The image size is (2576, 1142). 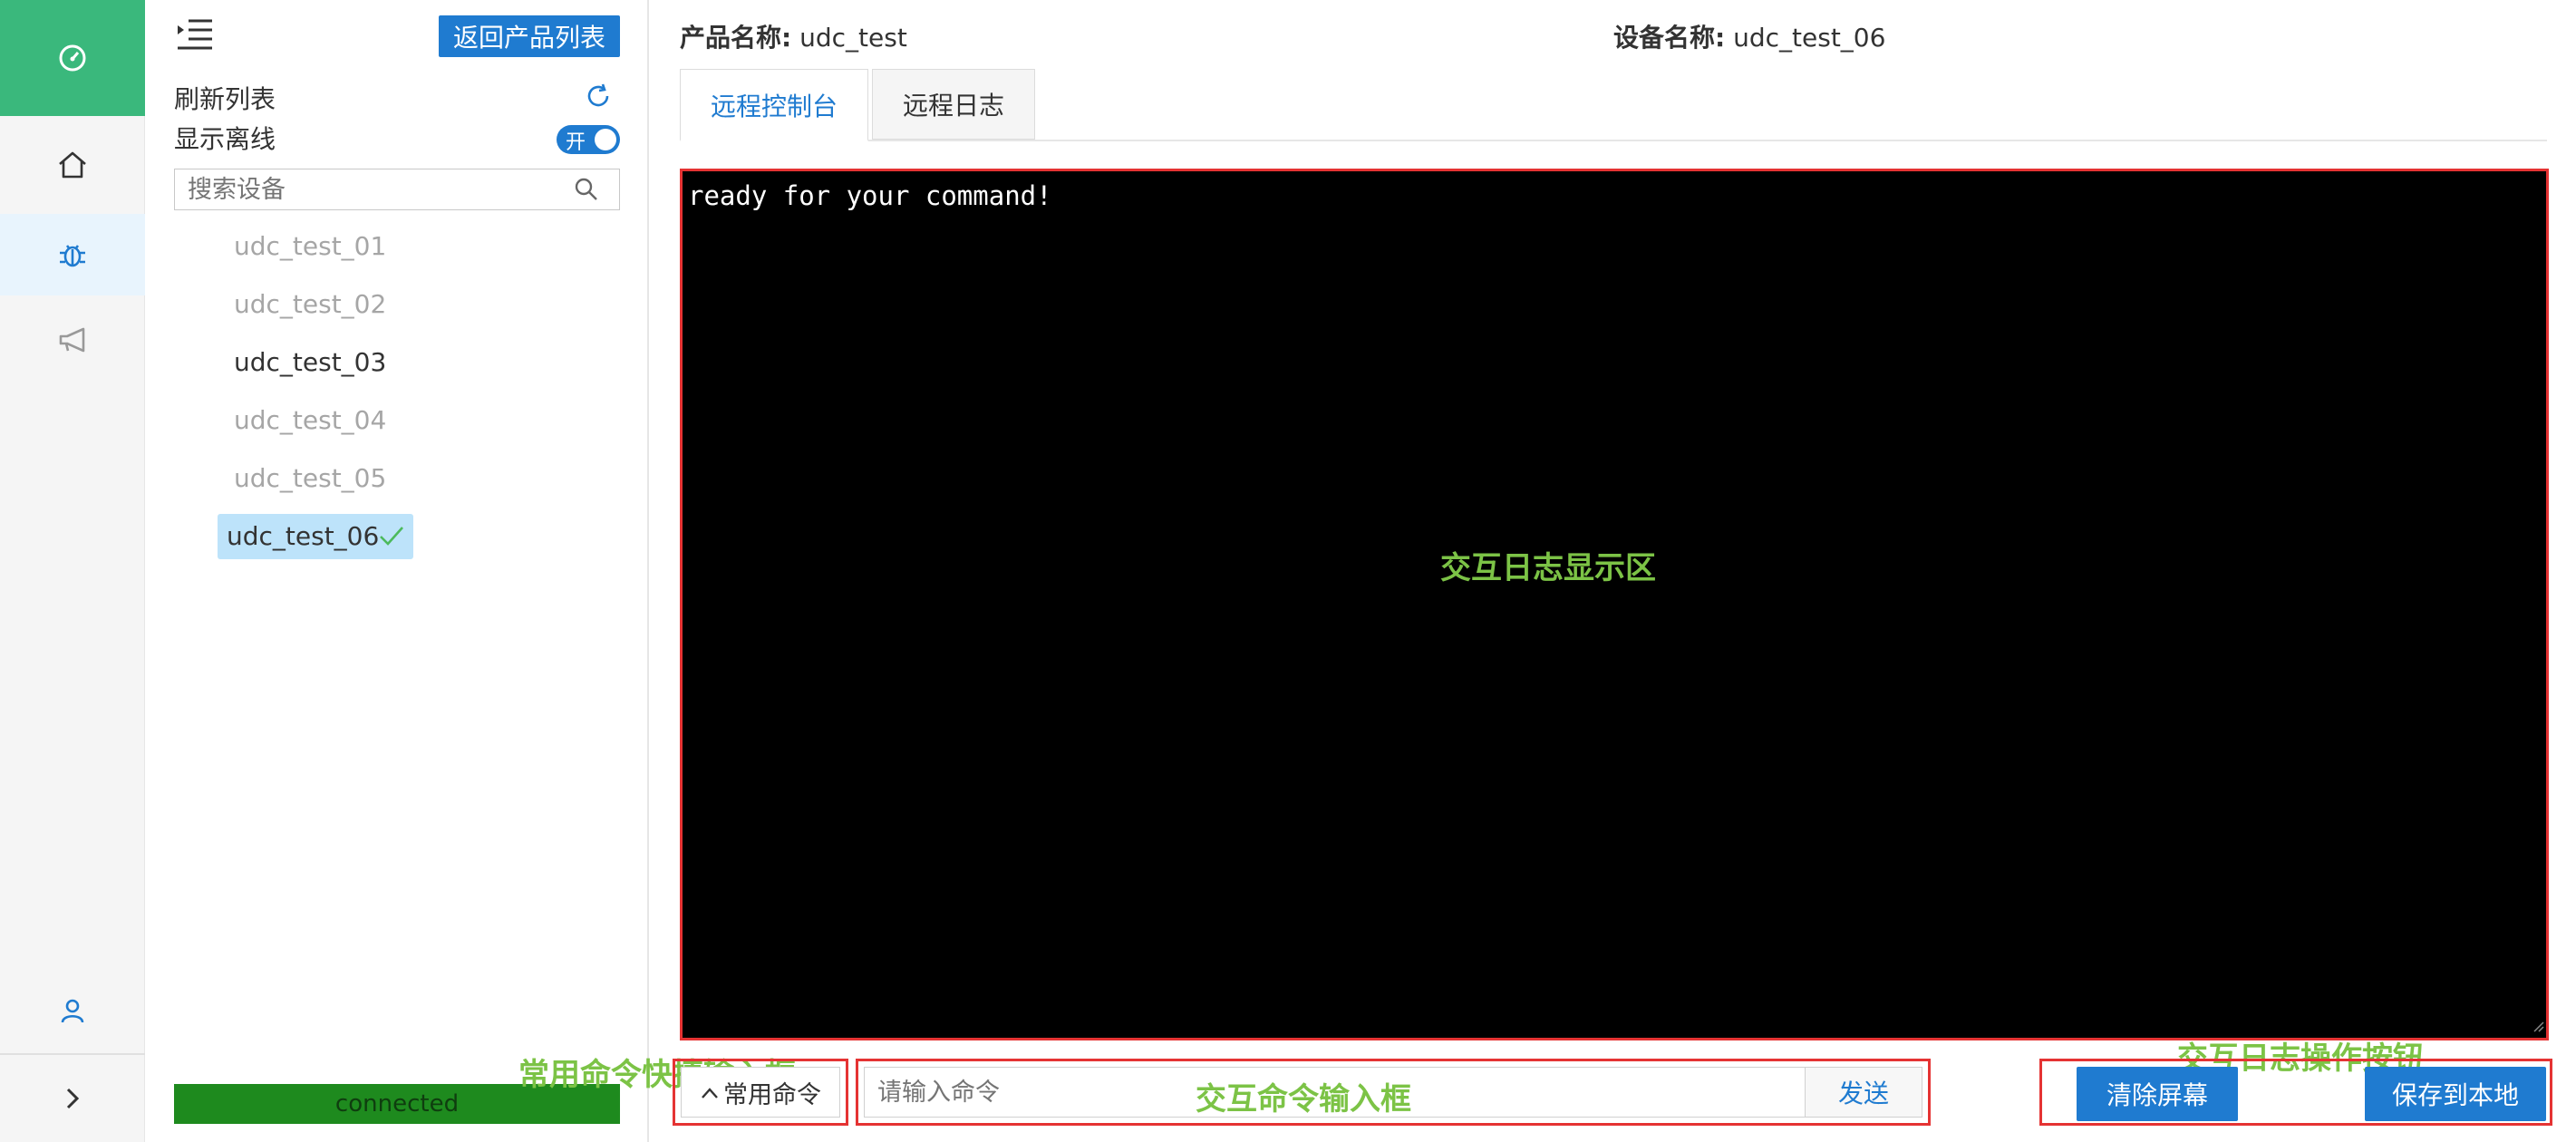 I want to click on command-input-annotation: 交互命令输入框, so click(x=1303, y=1099).